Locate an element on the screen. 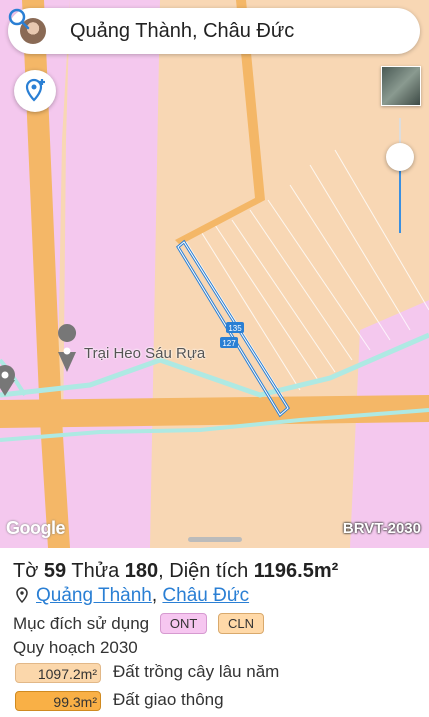  search-input: Quảng Thành, Châu Đức is located at coordinates (182, 31).